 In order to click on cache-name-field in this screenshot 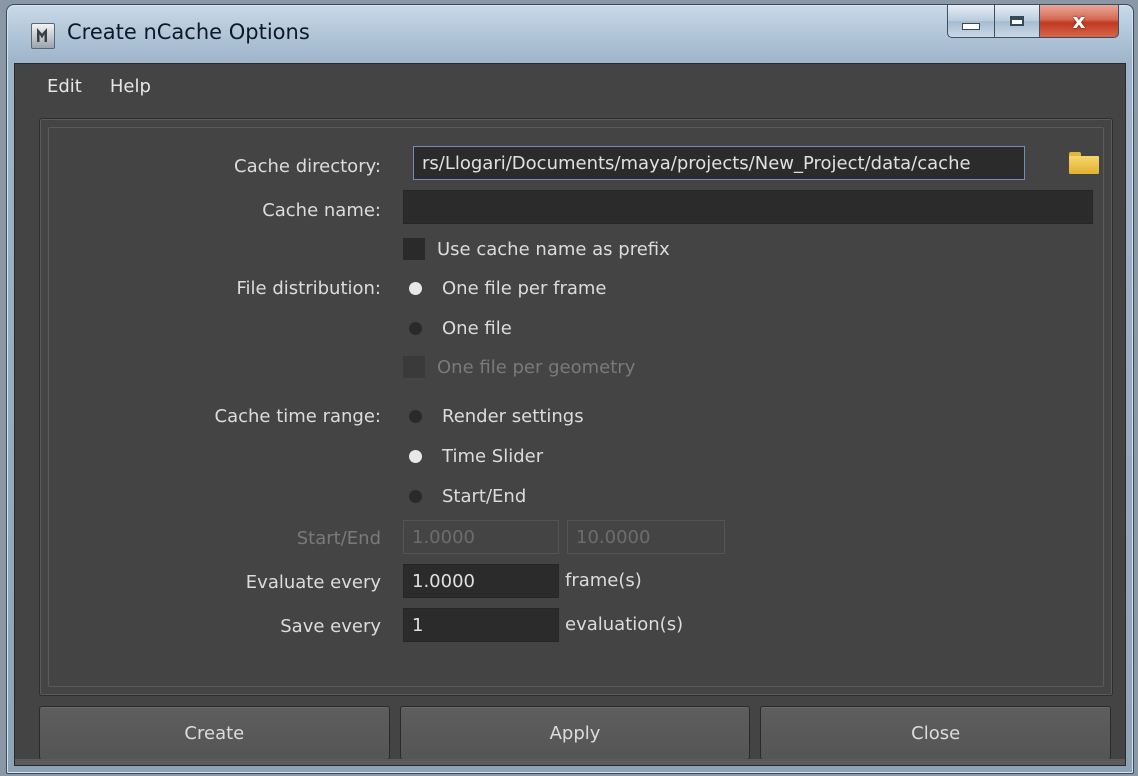, I will do `click(748, 207)`.